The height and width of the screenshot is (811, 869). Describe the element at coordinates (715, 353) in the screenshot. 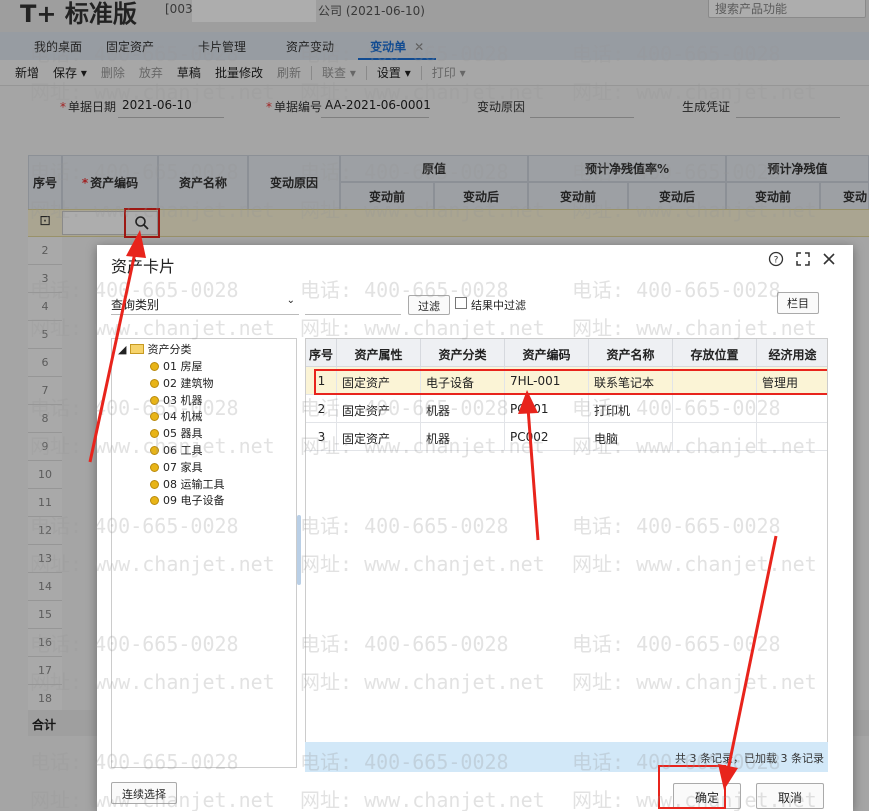

I see `table-header-cell: 存放位置` at that location.